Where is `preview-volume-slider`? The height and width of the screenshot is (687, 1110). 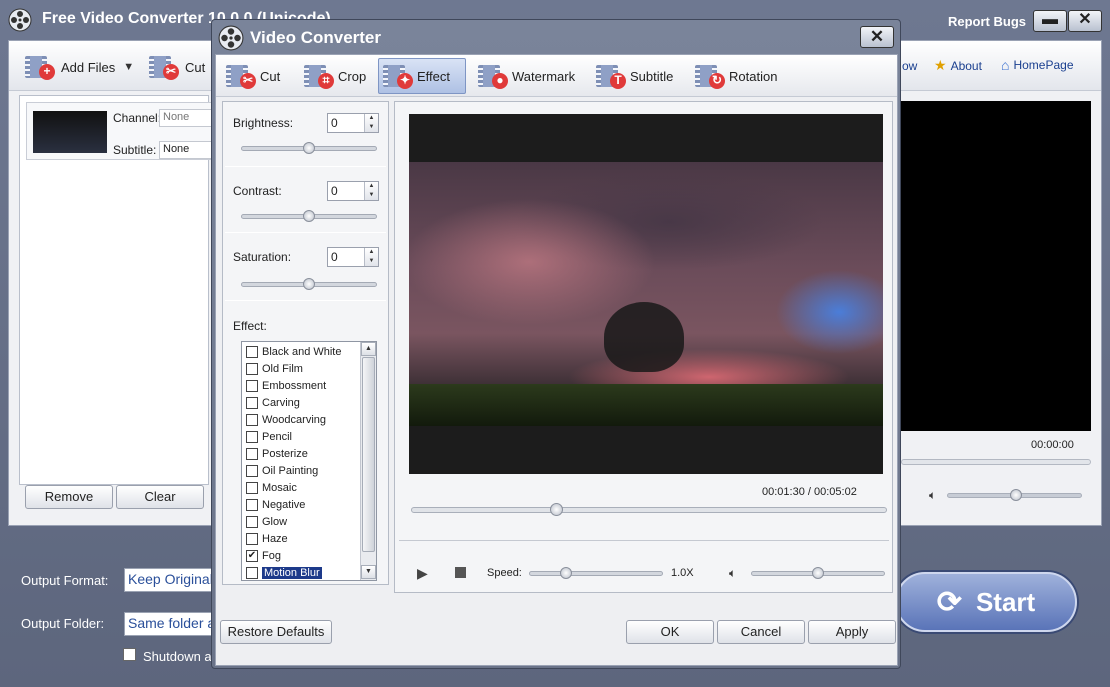 preview-volume-slider is located at coordinates (1014, 495).